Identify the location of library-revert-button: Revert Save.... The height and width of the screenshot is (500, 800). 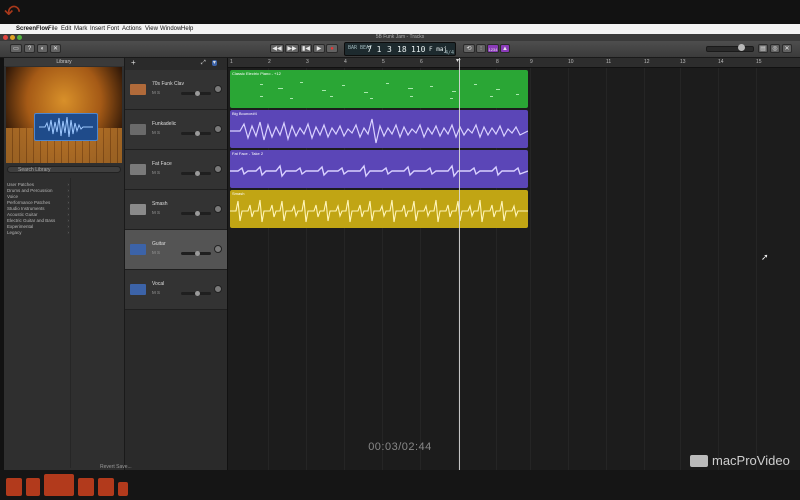
(116, 467).